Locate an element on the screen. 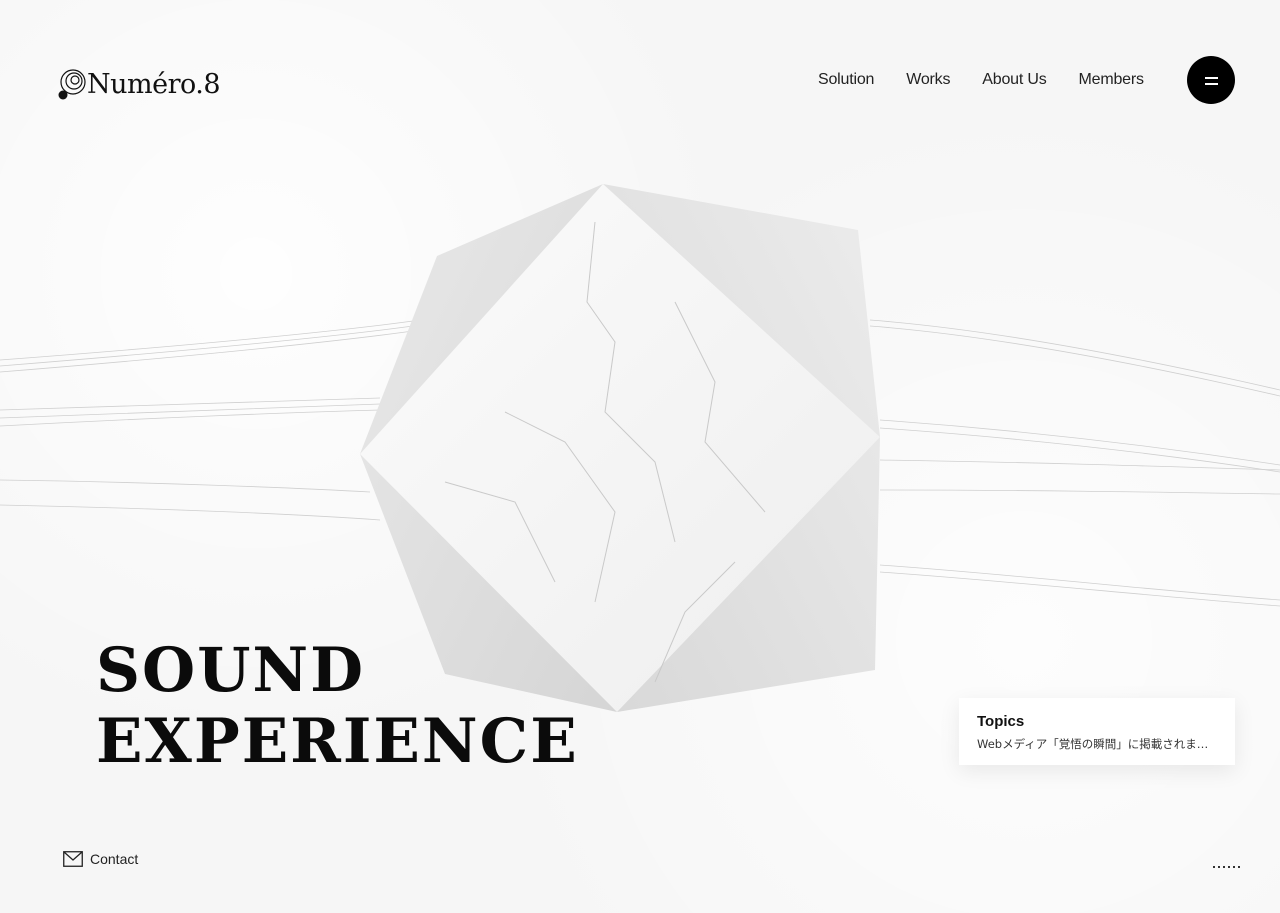  hamburger-icon is located at coordinates (1211, 80).